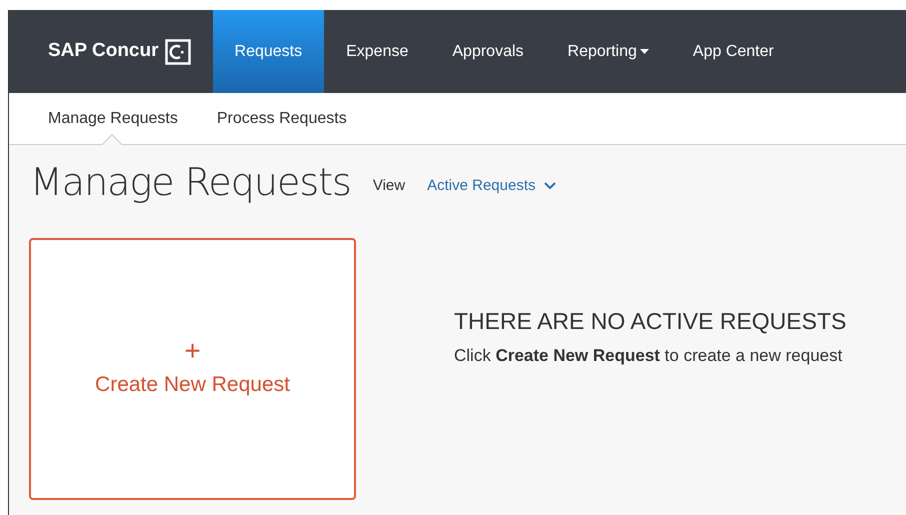 The image size is (906, 515). What do you see at coordinates (733, 51) in the screenshot?
I see `nav-tab: App Center` at bounding box center [733, 51].